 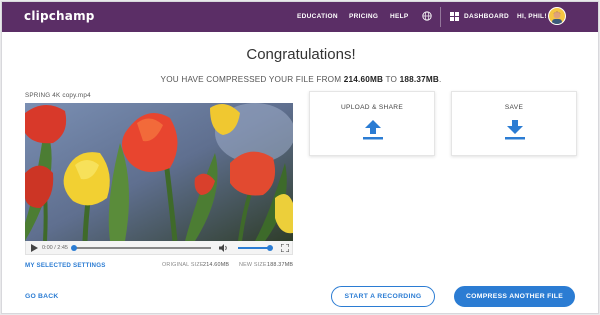 I want to click on summary-end: ., so click(x=440, y=79).